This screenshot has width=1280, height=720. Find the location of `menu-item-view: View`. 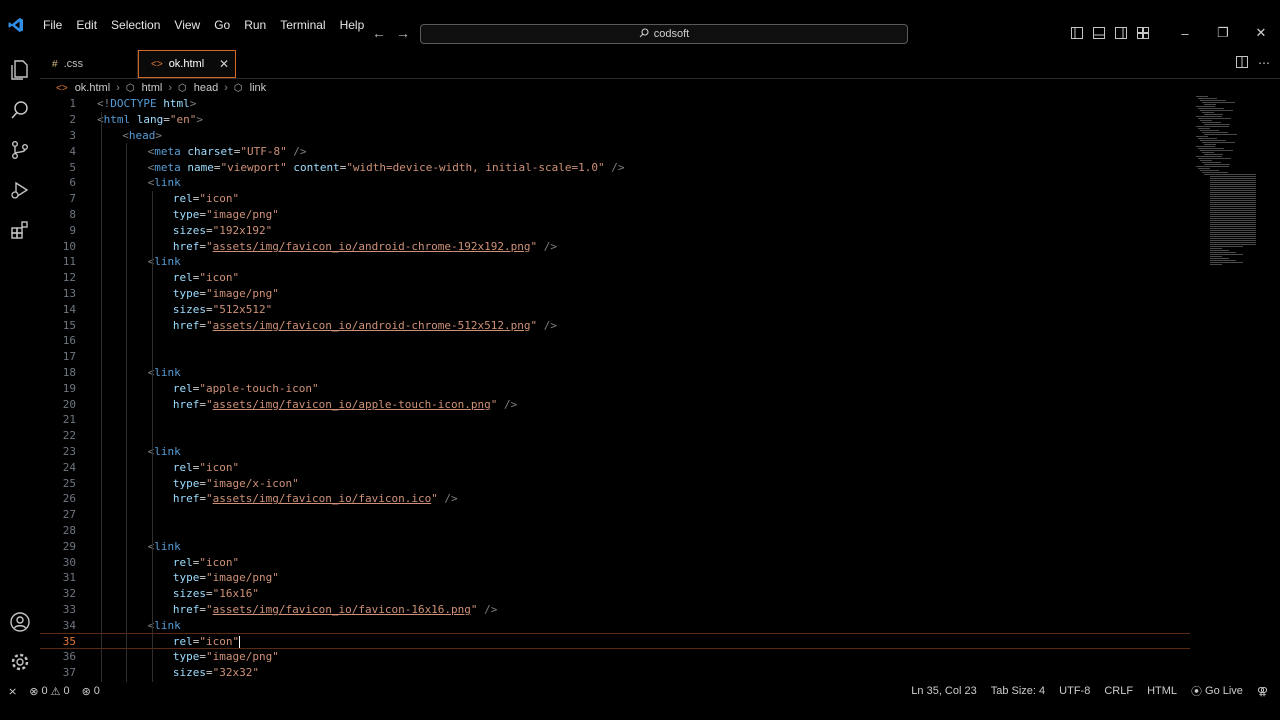

menu-item-view: View is located at coordinates (187, 25).